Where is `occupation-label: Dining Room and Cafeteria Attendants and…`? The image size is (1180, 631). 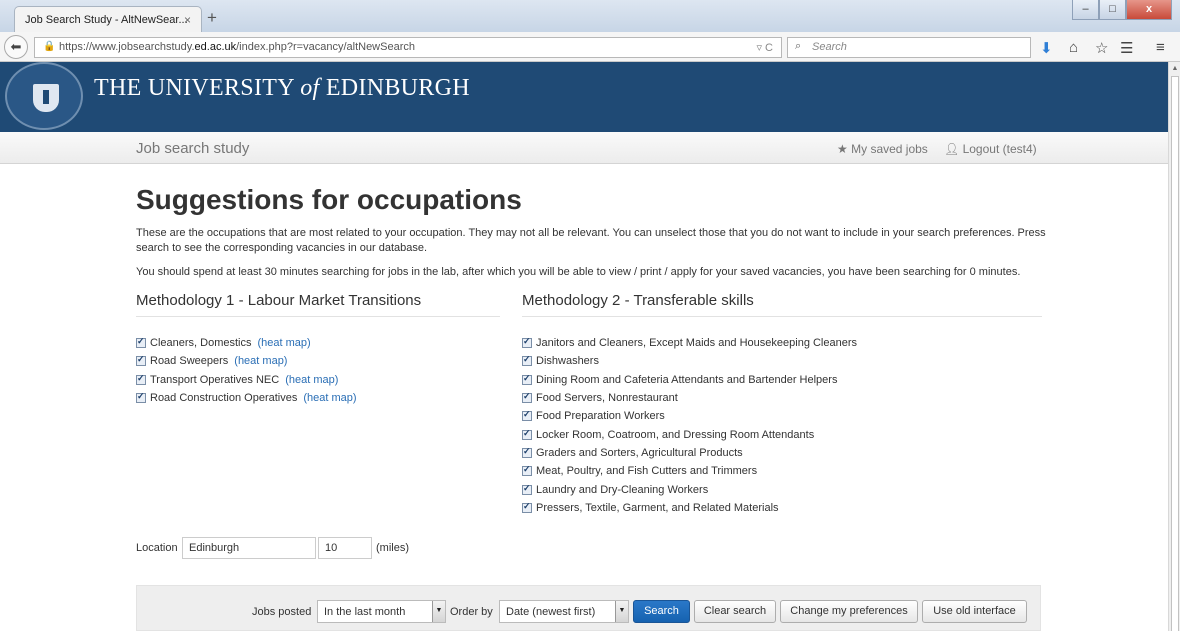
occupation-label: Dining Room and Cafeteria Attendants and… is located at coordinates (687, 379).